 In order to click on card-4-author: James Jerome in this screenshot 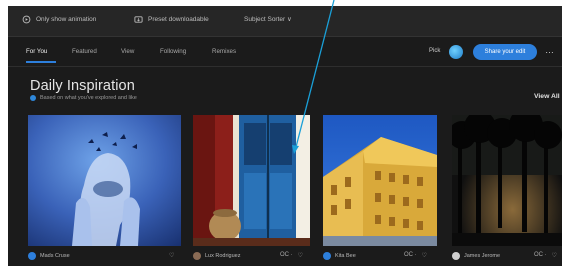, I will do `click(482, 256)`.